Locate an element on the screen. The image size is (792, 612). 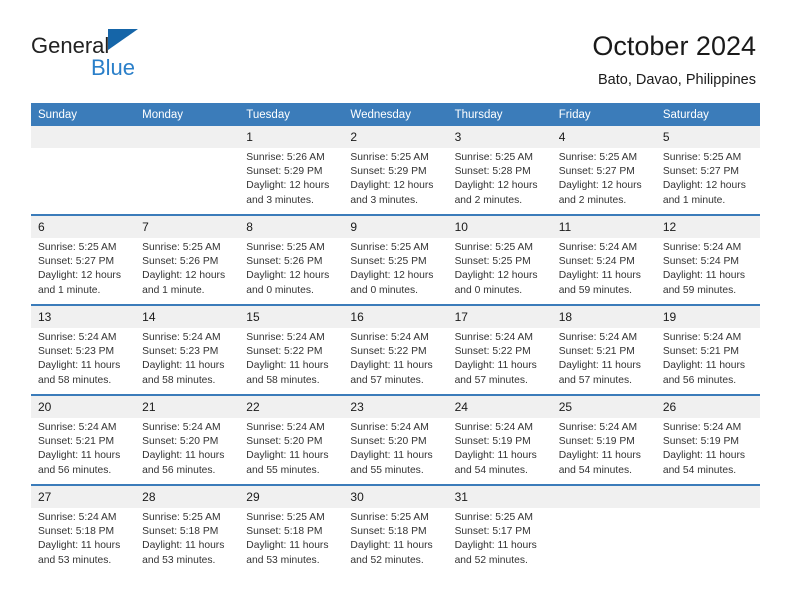
day-number: 18 is located at coordinates (603, 317).